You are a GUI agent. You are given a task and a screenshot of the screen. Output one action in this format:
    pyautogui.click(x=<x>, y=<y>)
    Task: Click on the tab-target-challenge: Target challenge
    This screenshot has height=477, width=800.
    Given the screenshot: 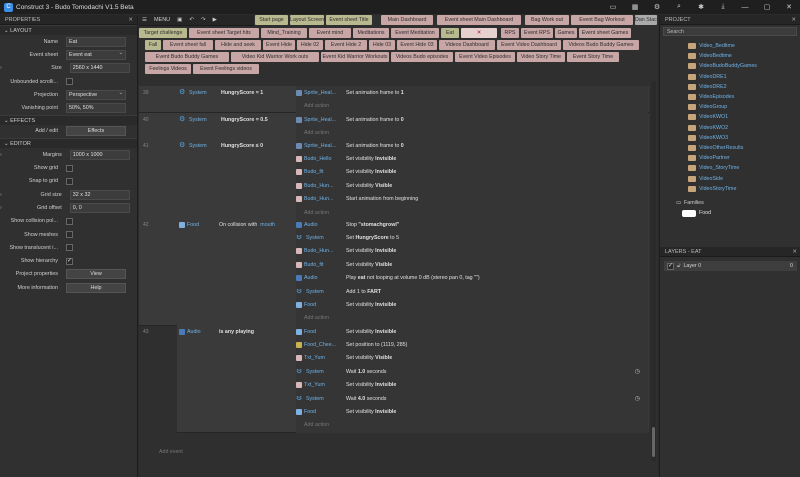 What is the action you would take?
    pyautogui.click(x=163, y=33)
    